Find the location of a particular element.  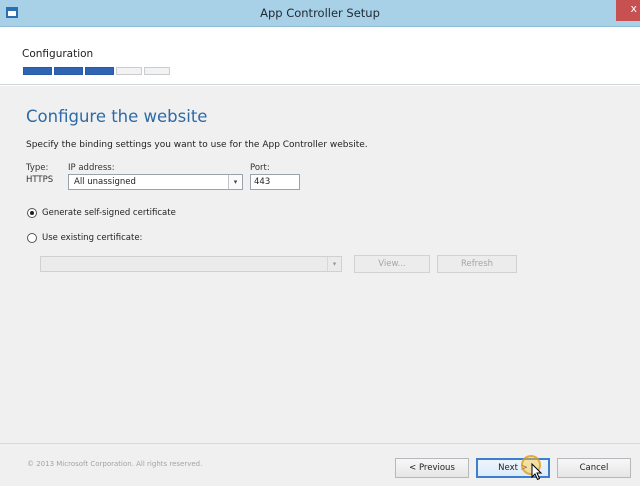

section-label: Configuration is located at coordinates (58, 54).